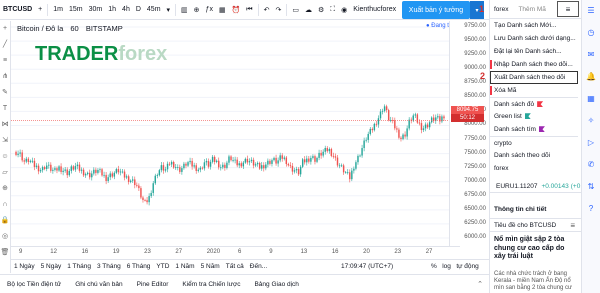 This screenshot has width=600, height=293. I want to click on streams-icon: ▷, so click(591, 143).